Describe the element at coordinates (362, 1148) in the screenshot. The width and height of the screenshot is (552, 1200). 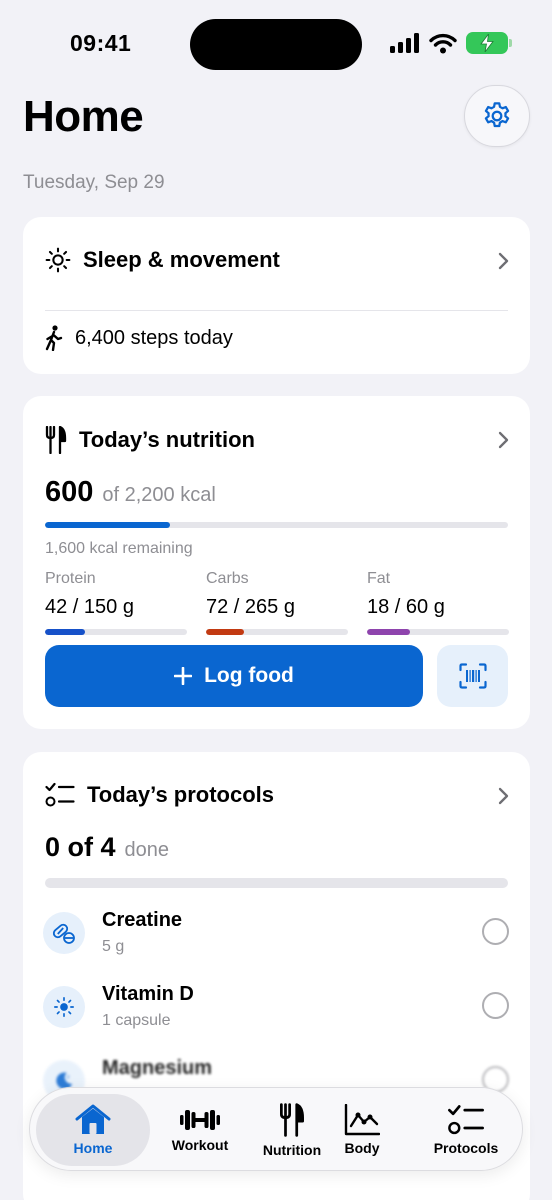
I see `tab-label: Body` at that location.